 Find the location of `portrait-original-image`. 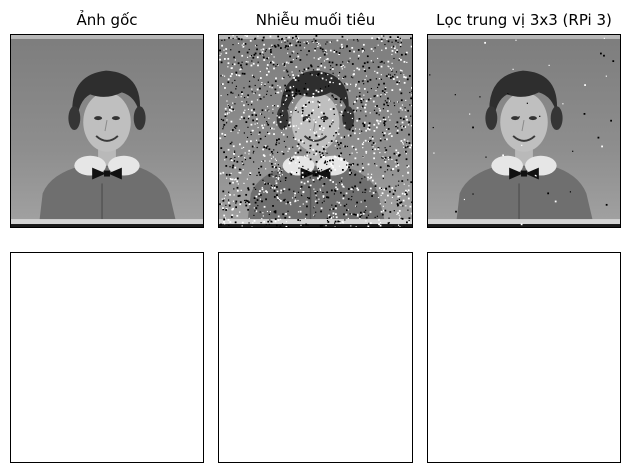

portrait-original-image is located at coordinates (107, 131).